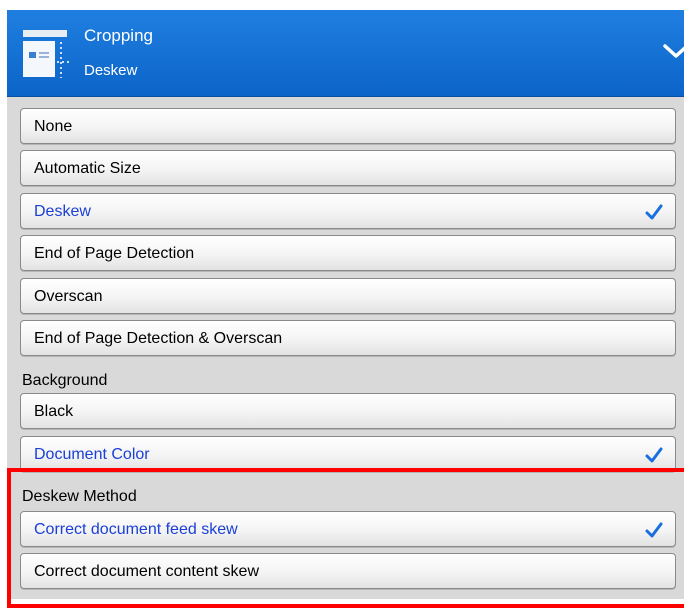 This screenshot has width=684, height=608. Describe the element at coordinates (114, 253) in the screenshot. I see `option-label: End of Page Detection` at that location.